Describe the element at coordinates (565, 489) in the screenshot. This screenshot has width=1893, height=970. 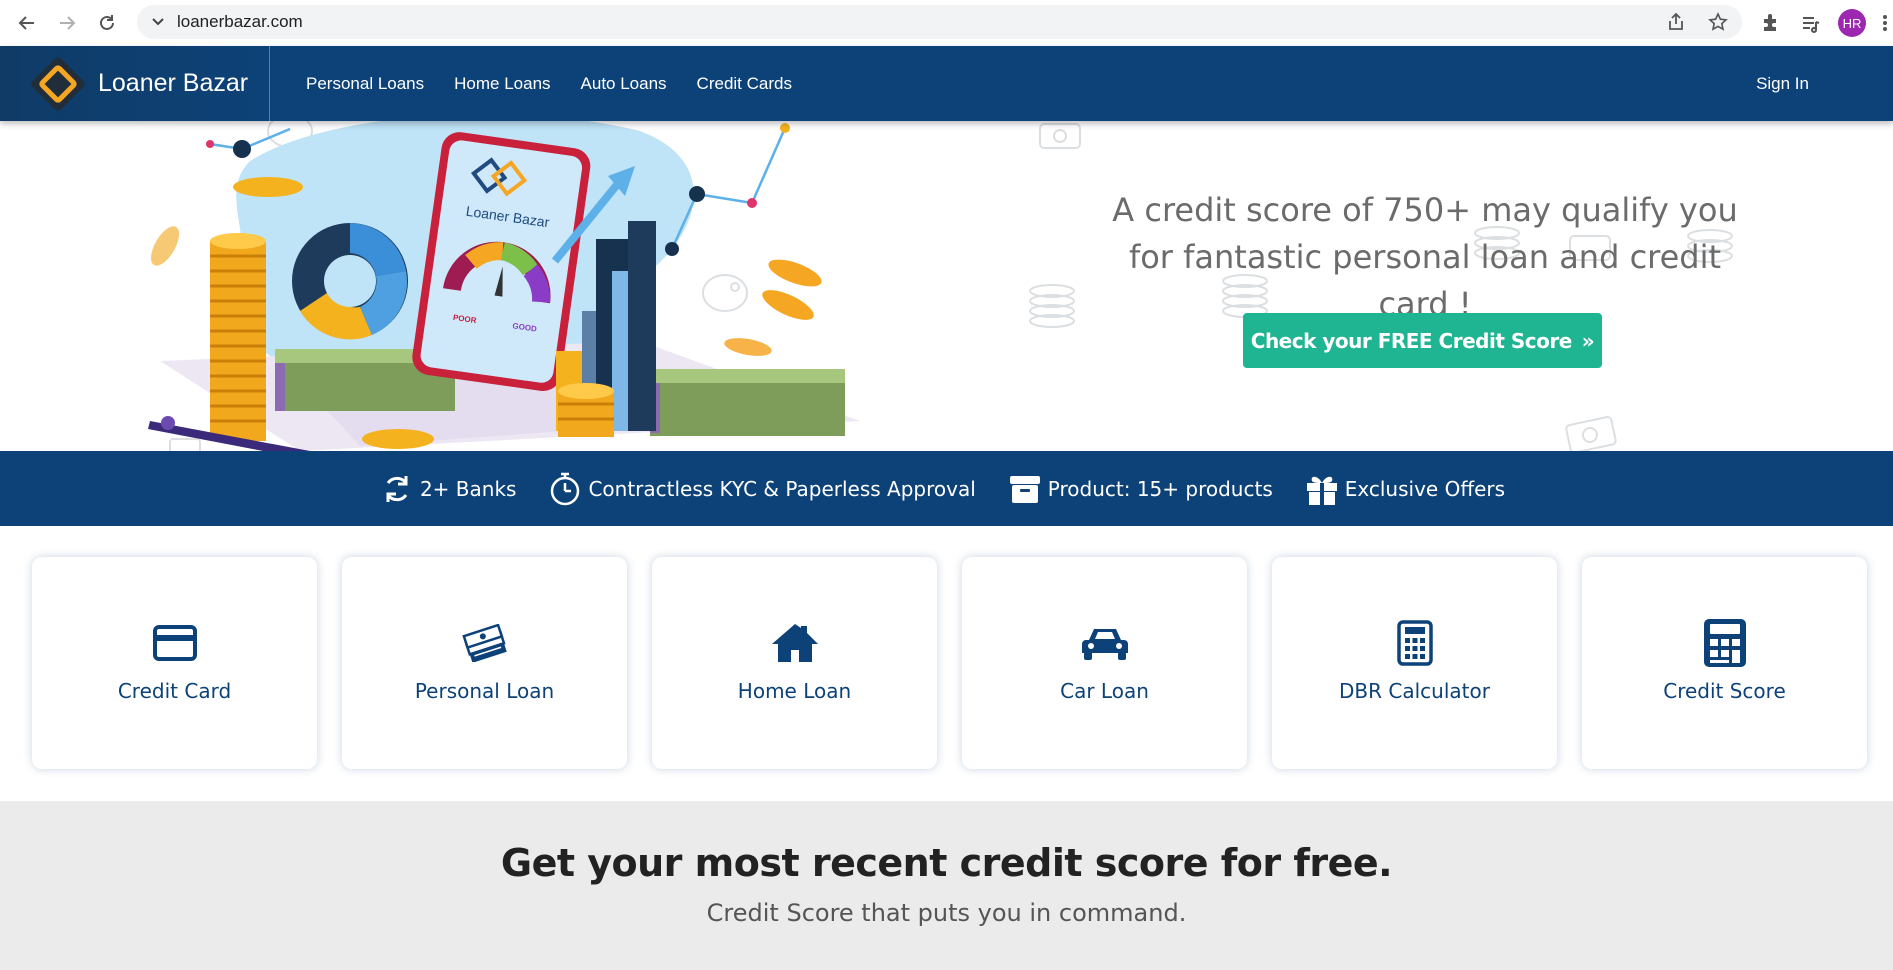
I see `stopwatch-icon` at that location.